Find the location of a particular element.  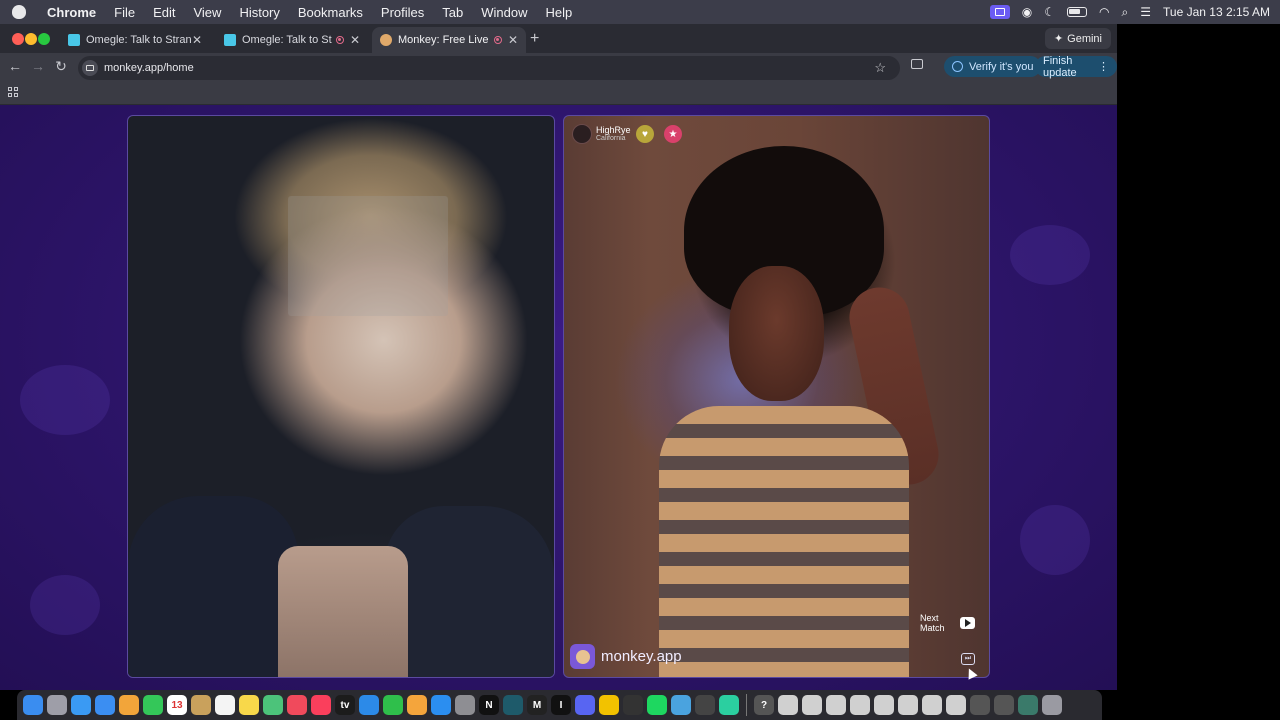

screen-recording-icon is located at coordinates (999, 12).